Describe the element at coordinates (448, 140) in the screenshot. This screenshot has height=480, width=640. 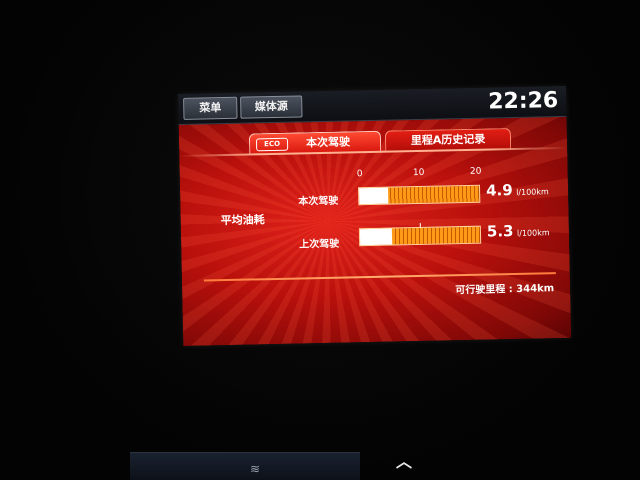
I see `tab-trip-a-history-label: 里程A历史记录` at that location.